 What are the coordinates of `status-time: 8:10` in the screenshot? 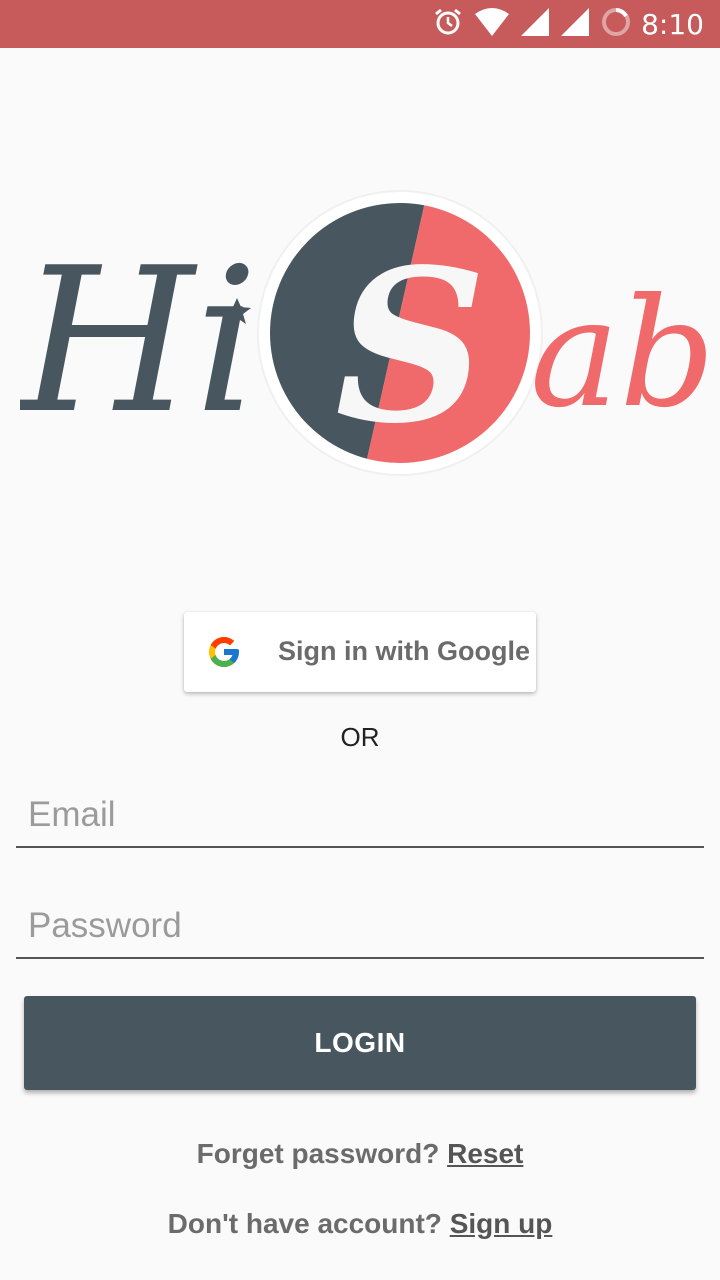 It's located at (672, 24).